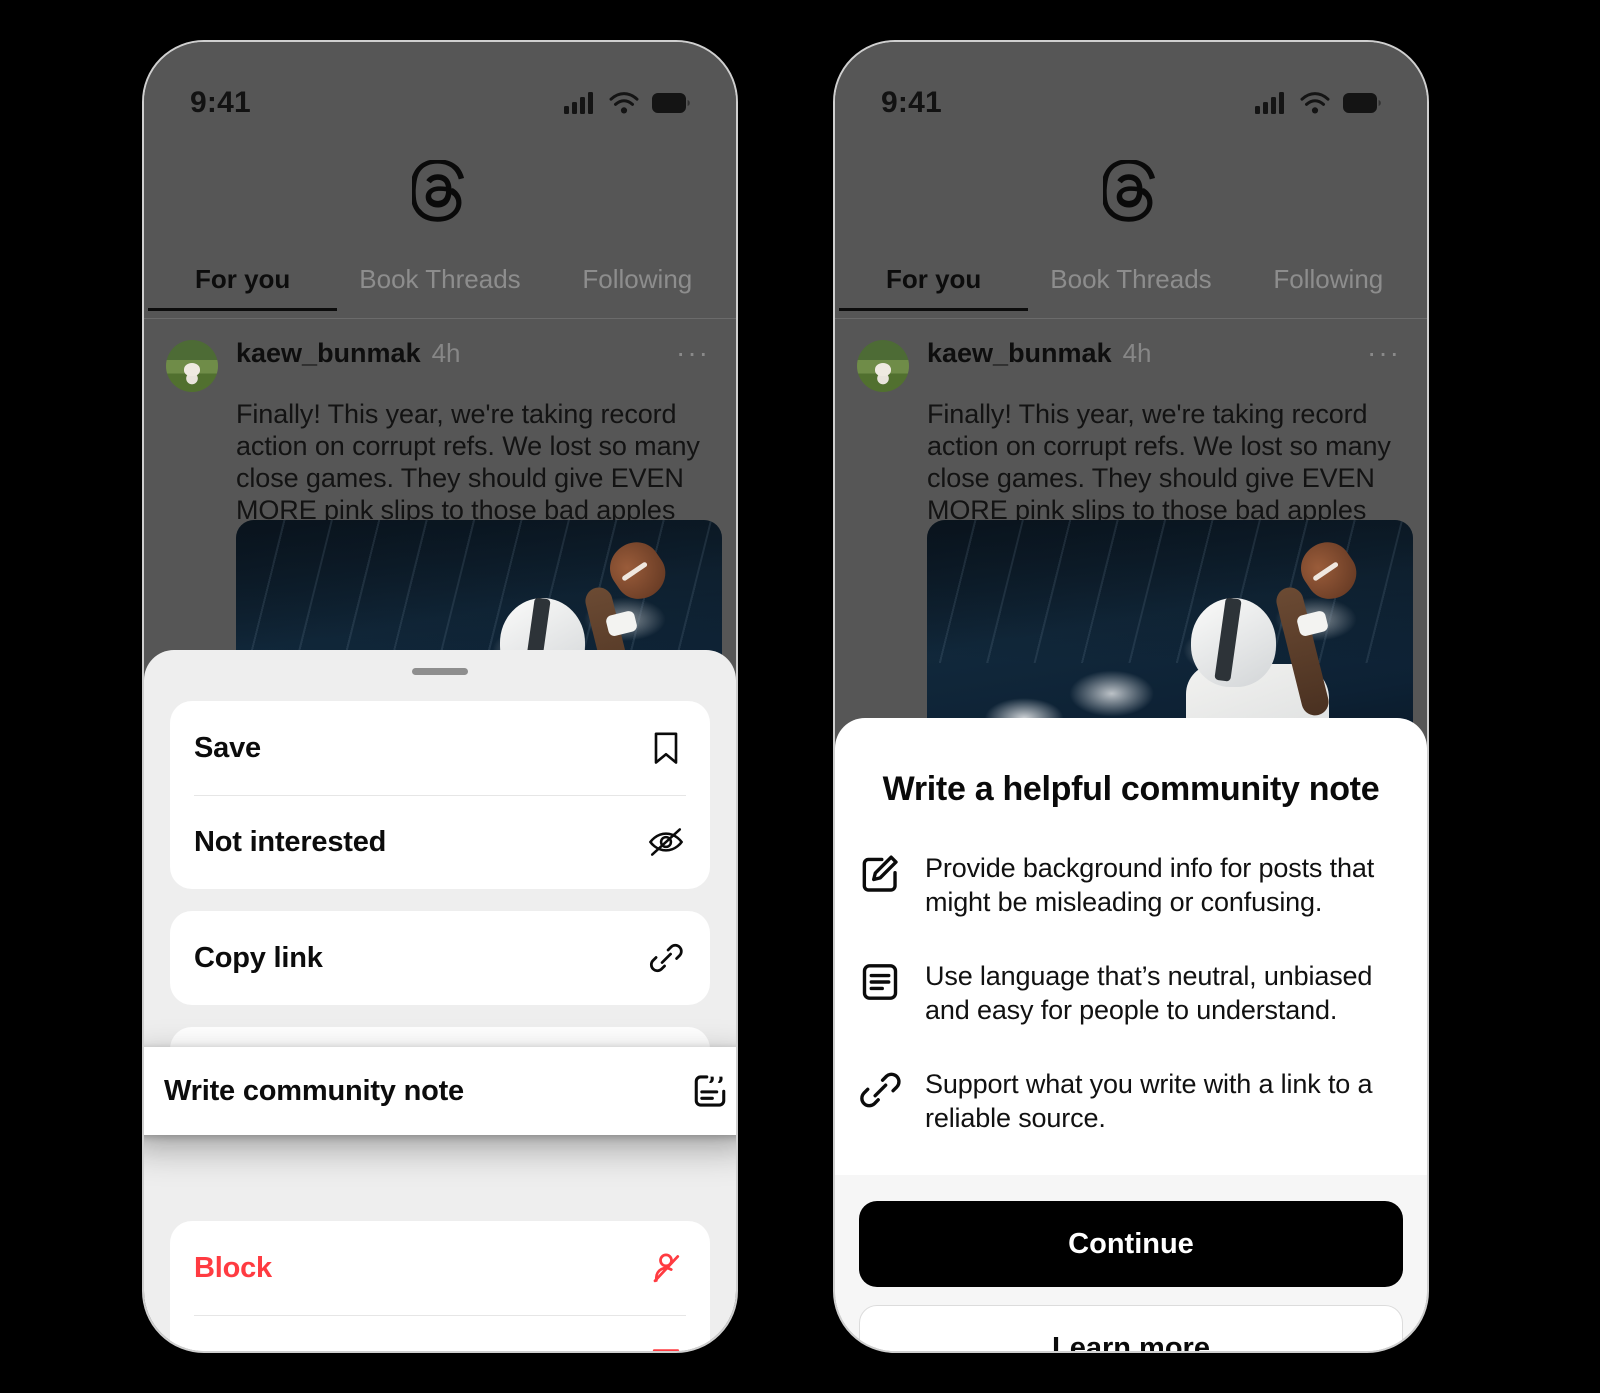  What do you see at coordinates (881, 983) in the screenshot?
I see `document-lines-icon` at bounding box center [881, 983].